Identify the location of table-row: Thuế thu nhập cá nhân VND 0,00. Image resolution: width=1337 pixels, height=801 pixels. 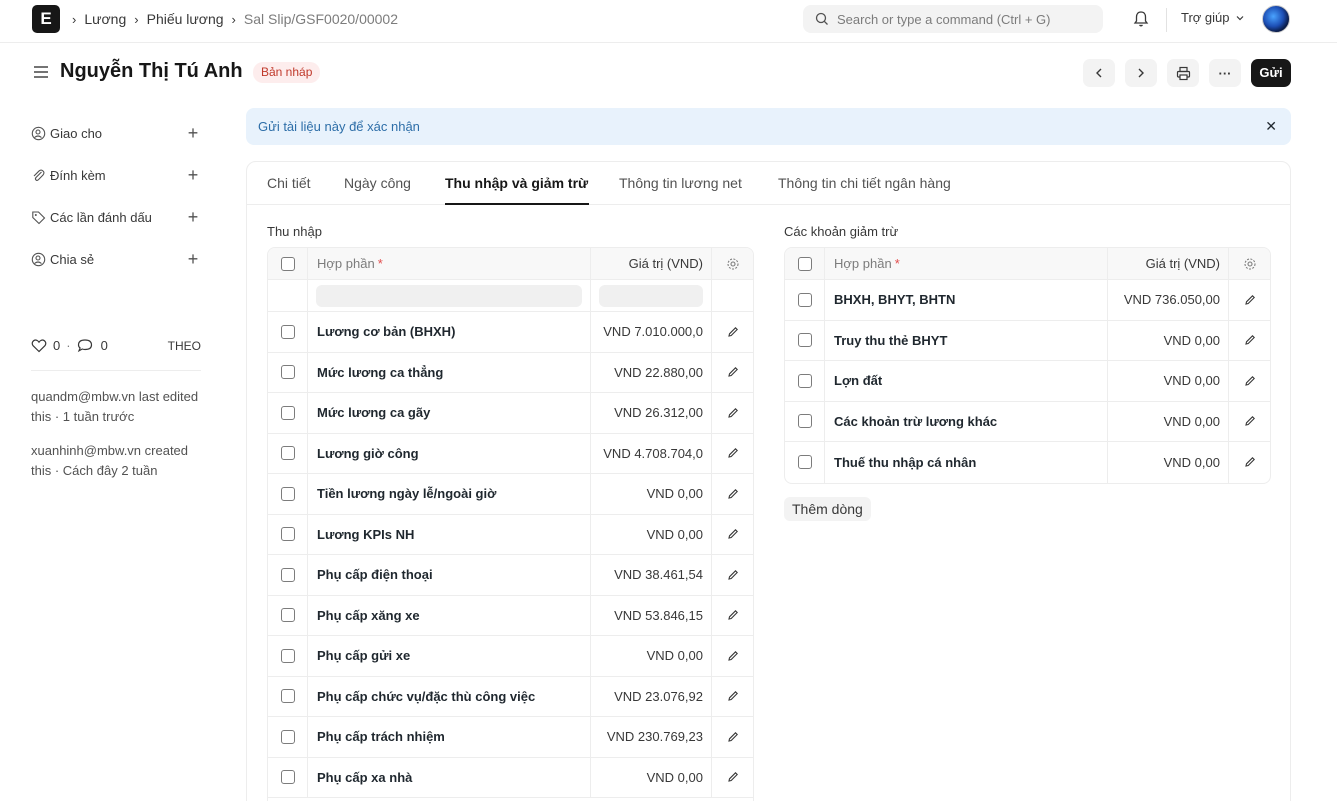
(1027, 462).